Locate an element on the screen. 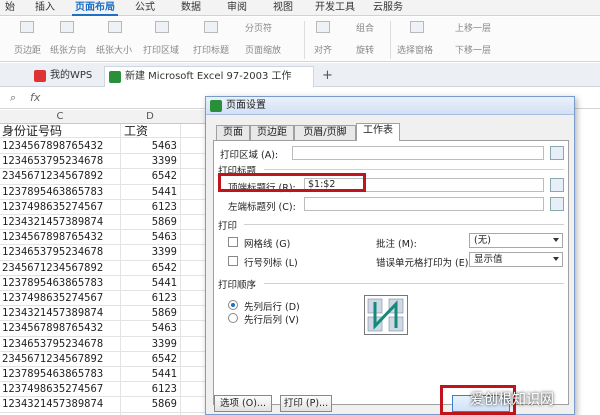  tab-developer: 开发工具 is located at coordinates (335, 8).